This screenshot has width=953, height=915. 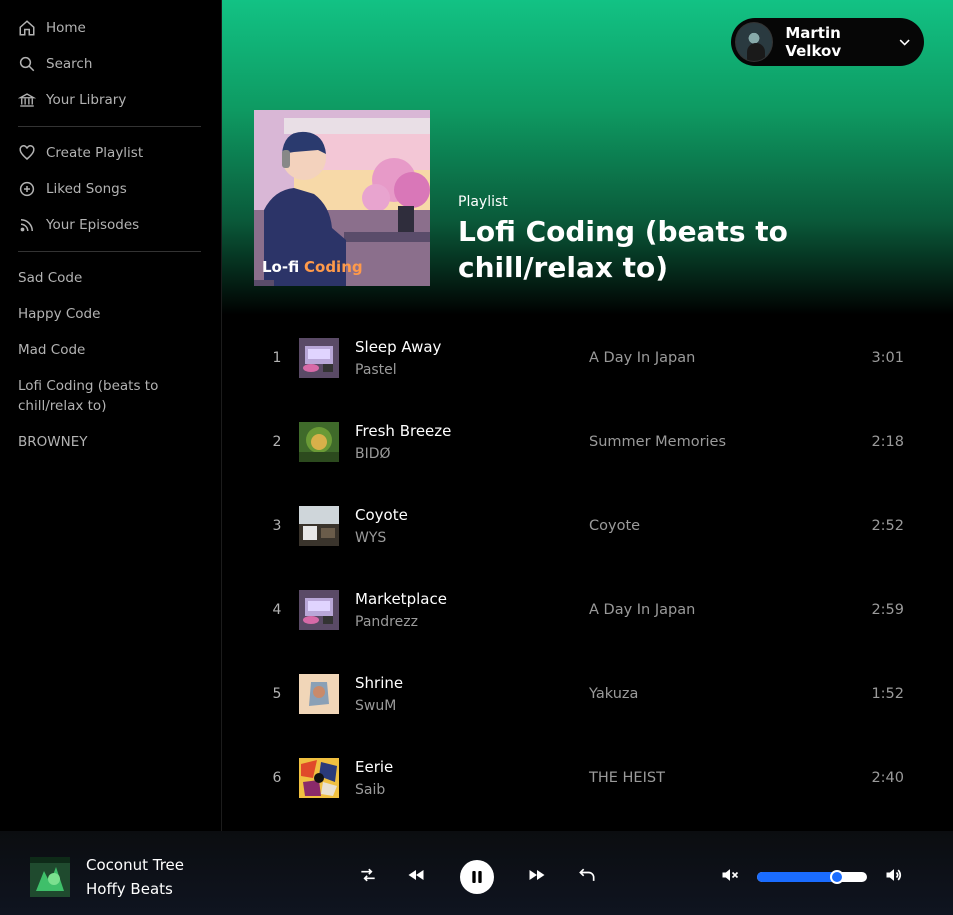 I want to click on volume-max-button, so click(x=894, y=875).